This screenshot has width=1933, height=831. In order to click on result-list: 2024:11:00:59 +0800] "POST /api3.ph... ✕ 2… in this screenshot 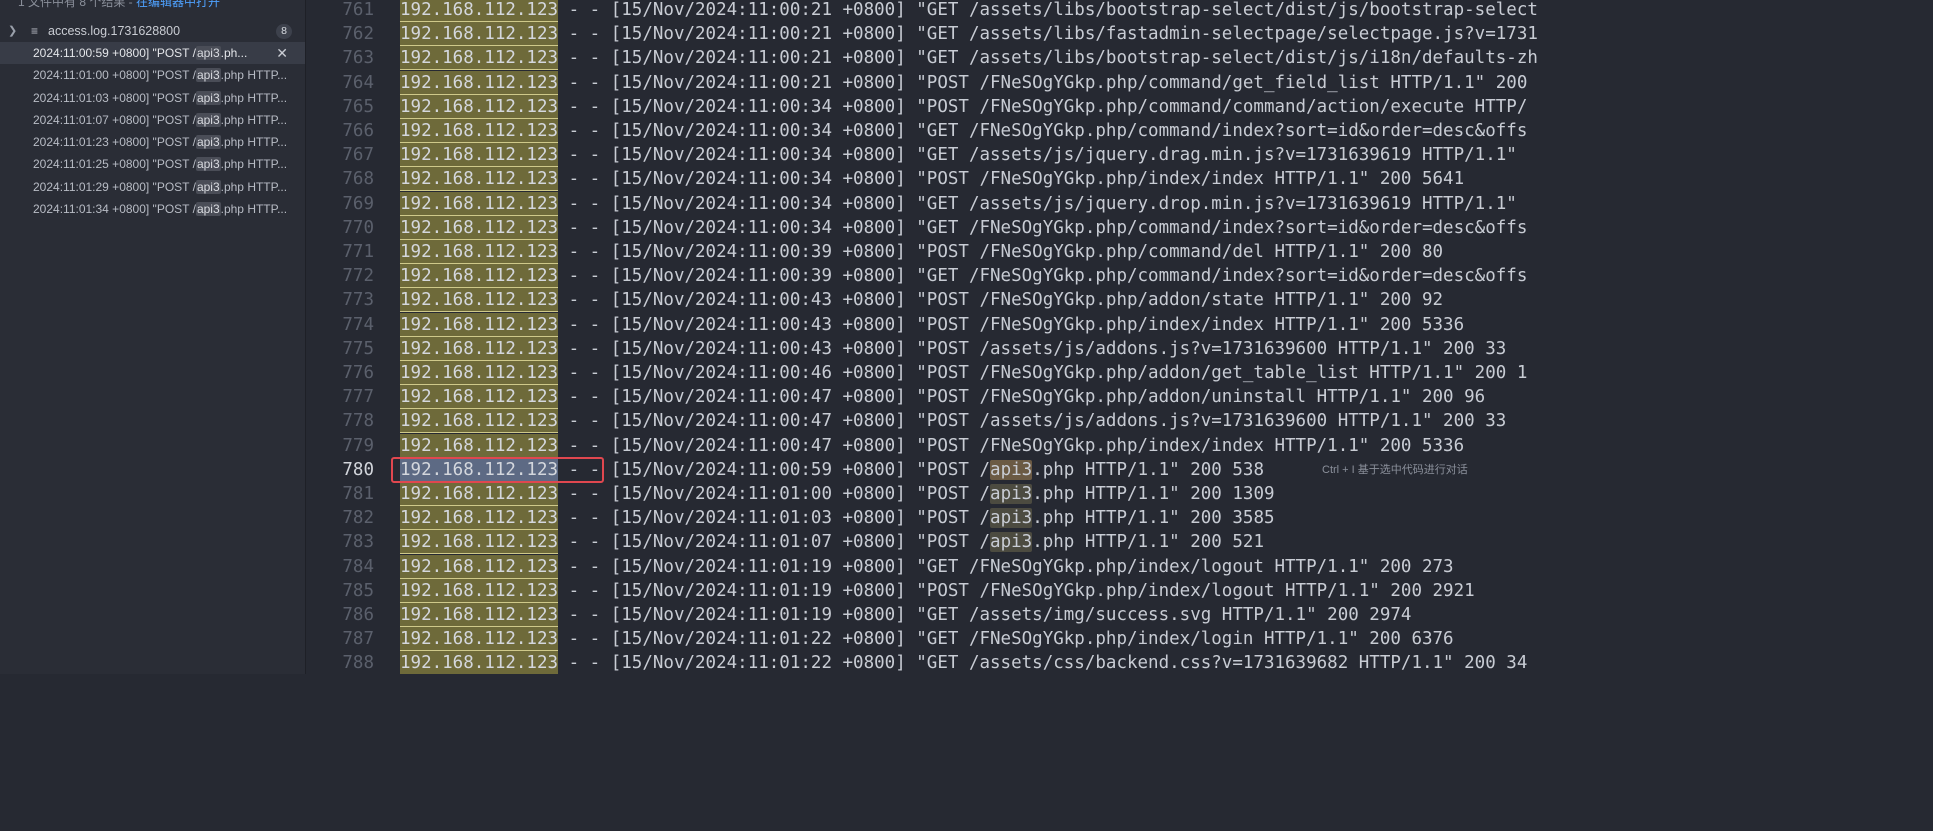, I will do `click(152, 131)`.